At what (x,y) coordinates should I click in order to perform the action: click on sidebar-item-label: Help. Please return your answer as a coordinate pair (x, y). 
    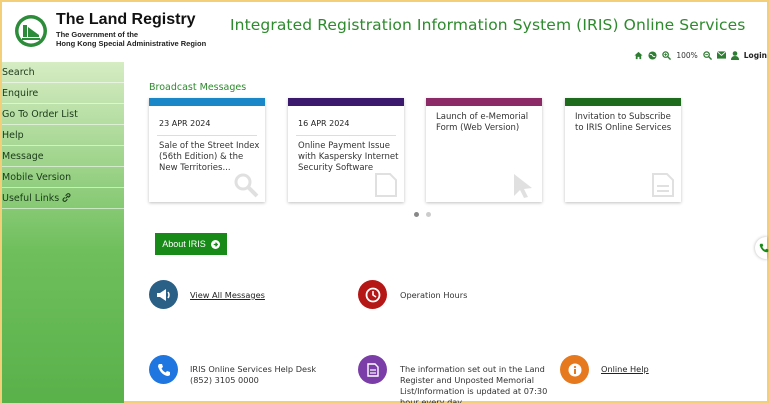
    Looking at the image, I should click on (13, 135).